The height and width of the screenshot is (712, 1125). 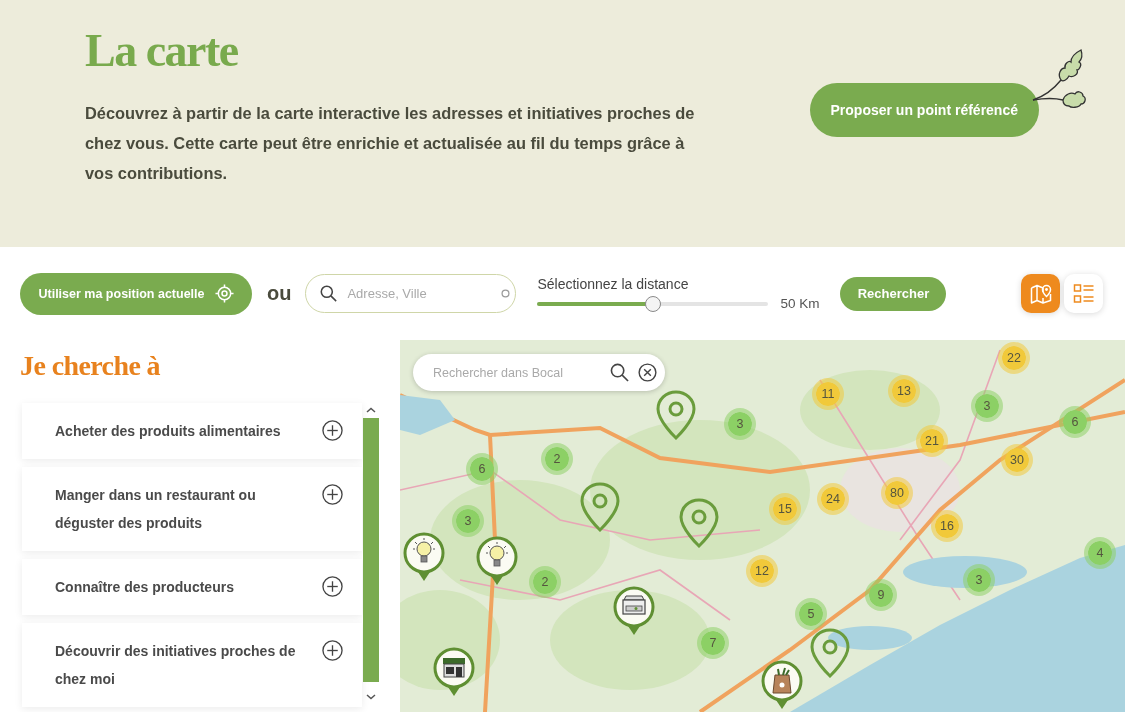 I want to click on distance-value: 50 Km, so click(x=800, y=303).